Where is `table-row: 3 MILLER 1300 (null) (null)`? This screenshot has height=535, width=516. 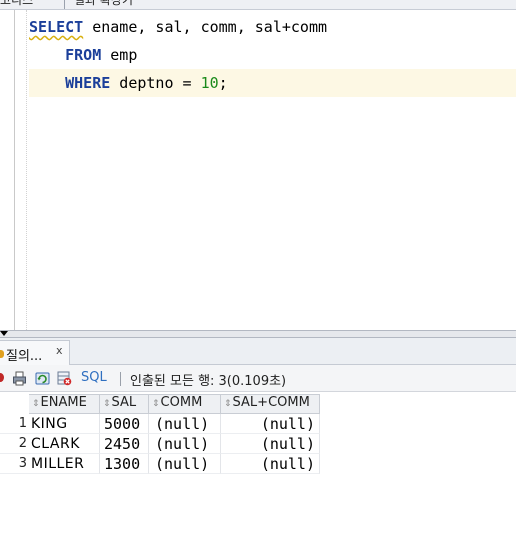 table-row: 3 MILLER 1300 (null) (null) is located at coordinates (160, 464).